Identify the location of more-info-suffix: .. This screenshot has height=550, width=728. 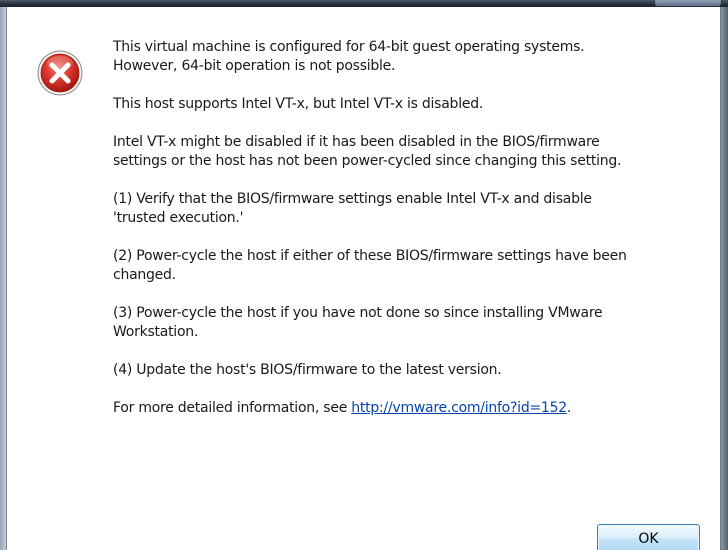
(569, 408).